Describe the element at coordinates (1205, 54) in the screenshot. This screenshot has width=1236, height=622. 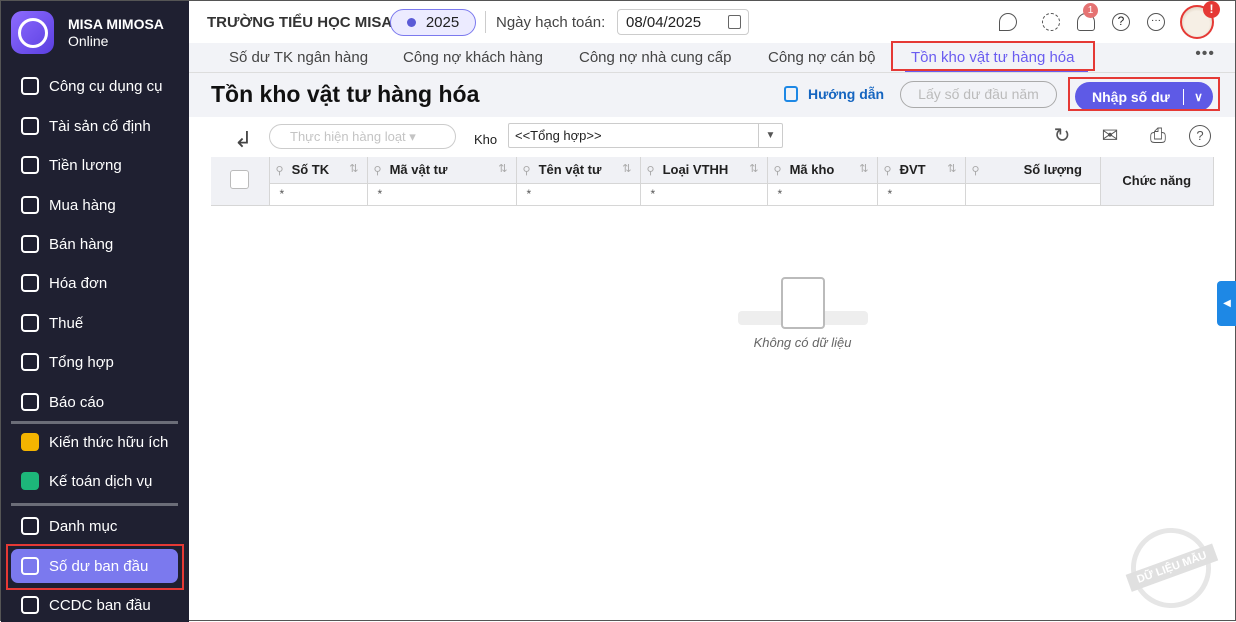
I see `more-tabs-icon: •••` at that location.